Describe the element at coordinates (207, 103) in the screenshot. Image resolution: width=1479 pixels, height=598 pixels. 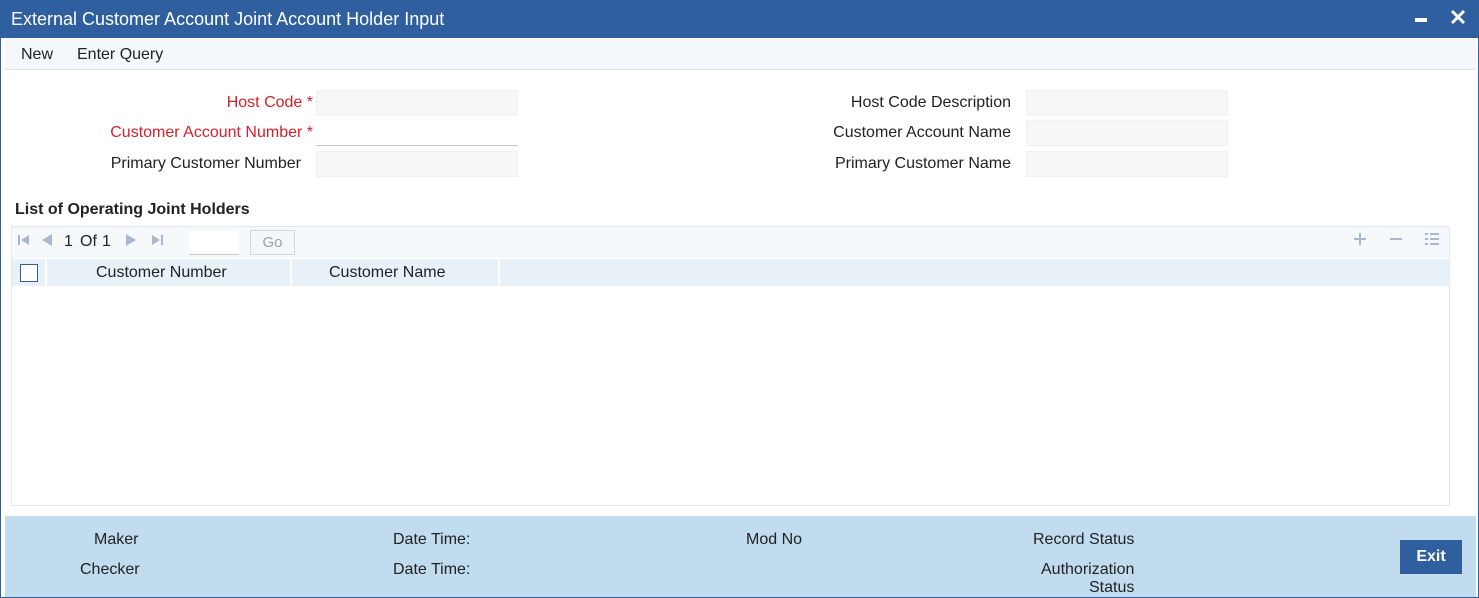
I see `host-code-label: Host Code *` at that location.